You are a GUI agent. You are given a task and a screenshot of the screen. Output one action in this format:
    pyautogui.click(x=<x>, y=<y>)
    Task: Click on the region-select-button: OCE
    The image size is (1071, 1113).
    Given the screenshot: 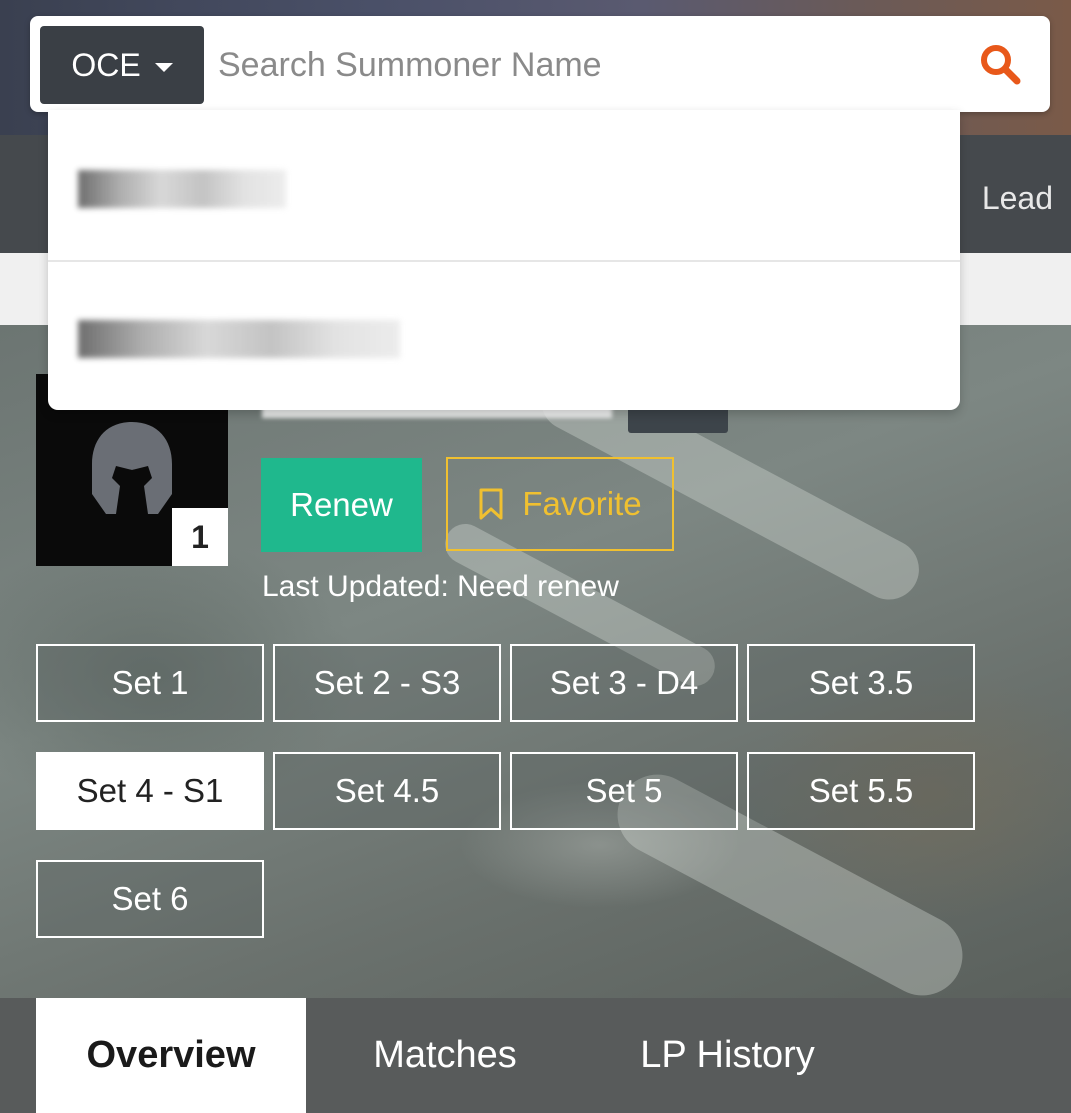 What is the action you would take?
    pyautogui.click(x=122, y=65)
    